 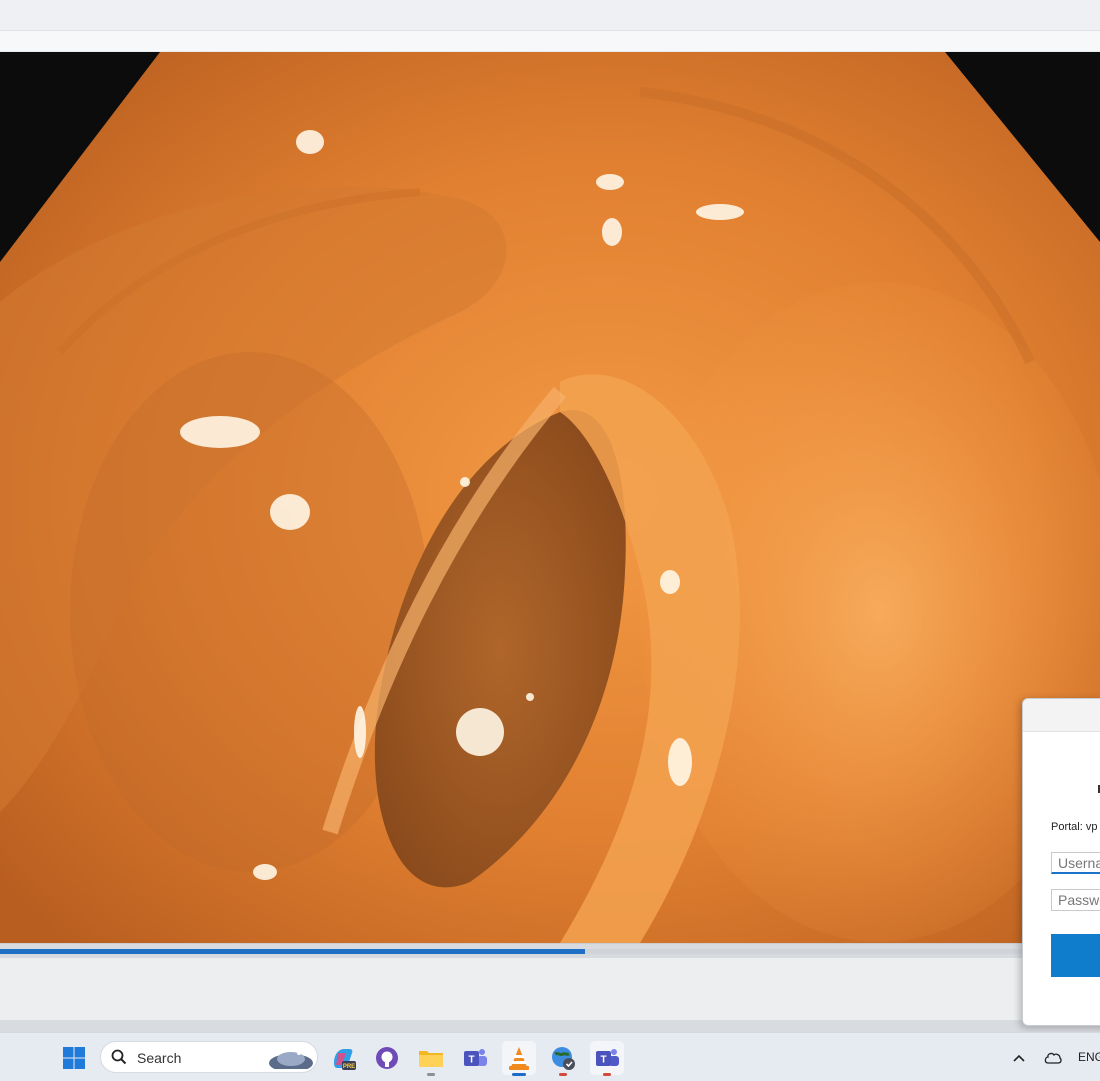 I want to click on taskbar-vpn-client, so click(x=563, y=1058).